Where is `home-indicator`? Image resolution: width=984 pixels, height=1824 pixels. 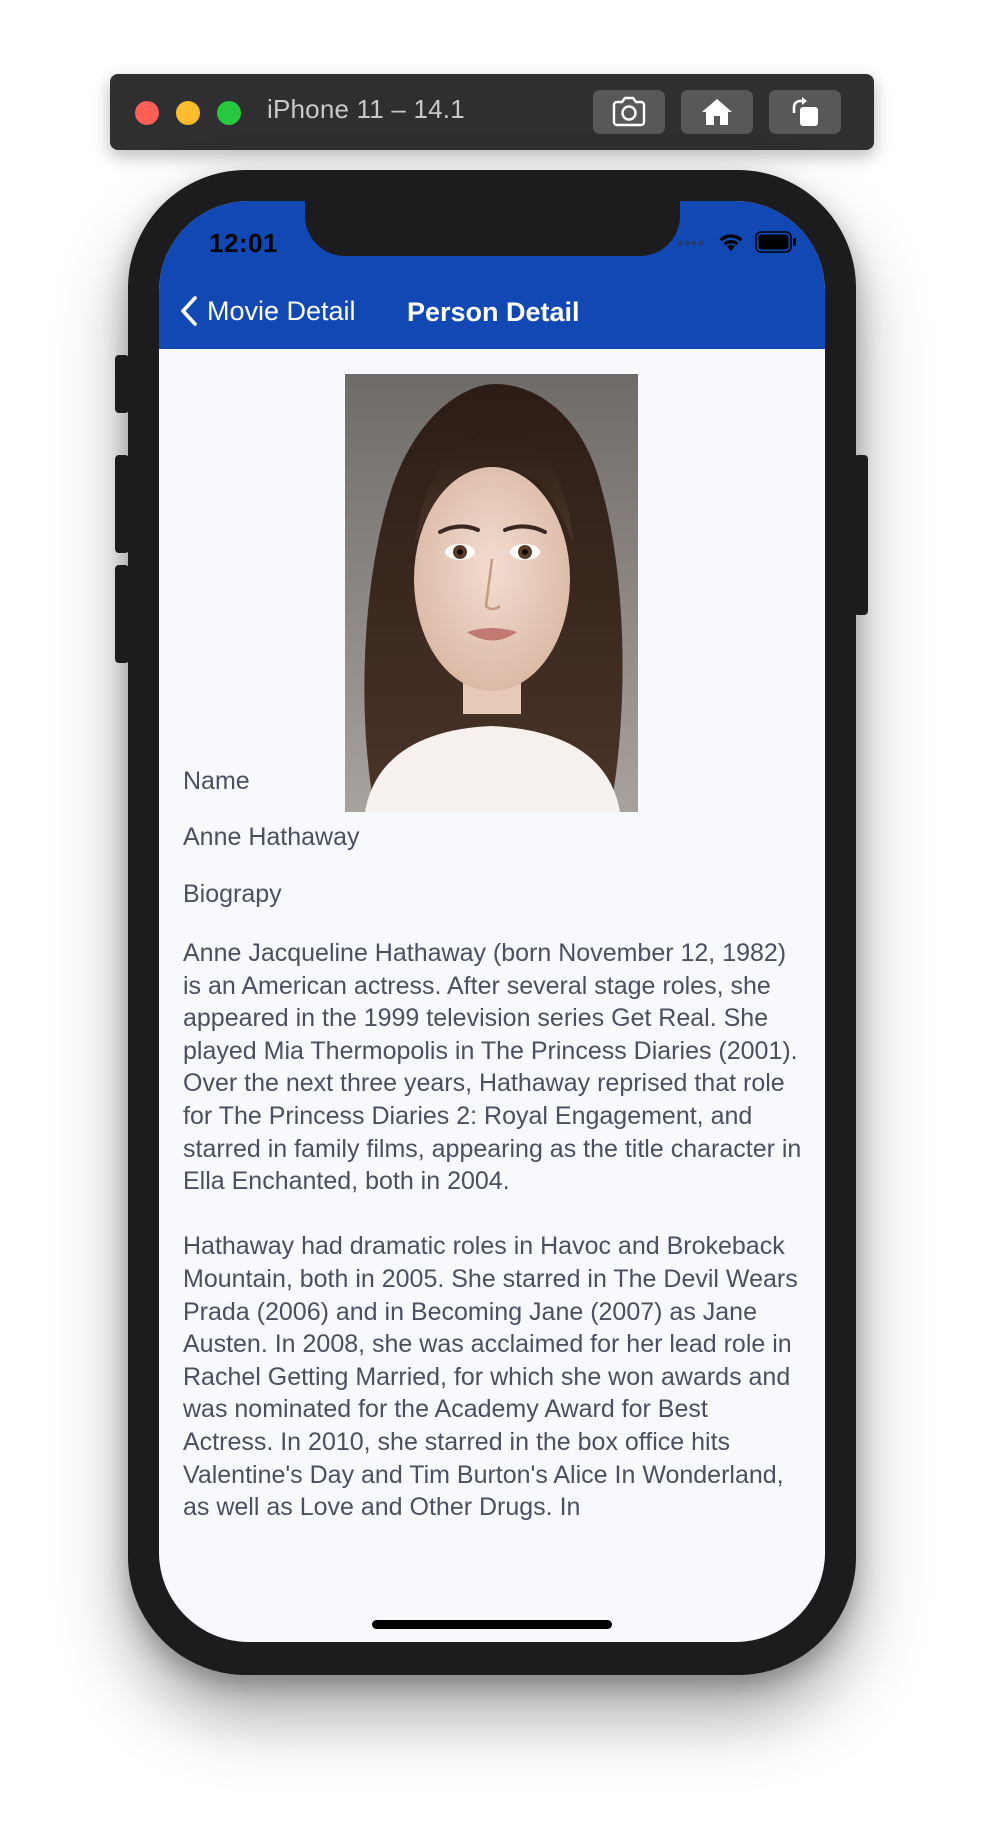 home-indicator is located at coordinates (492, 1624).